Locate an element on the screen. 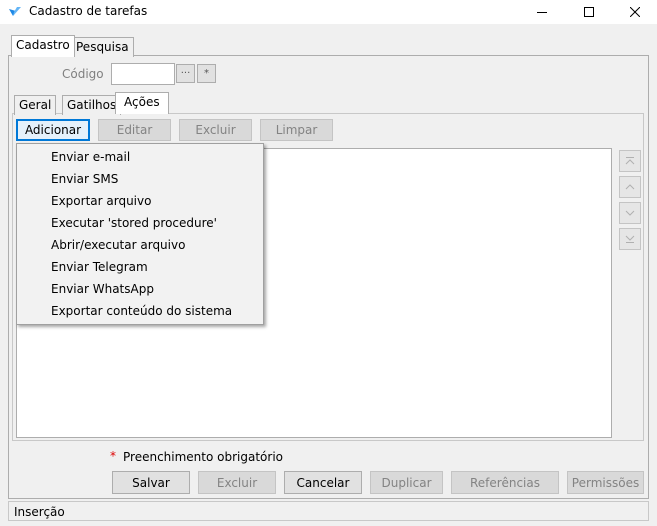  menu-item-abrir-executar-arquivo: Abrir/executar arquivo is located at coordinates (118, 245).